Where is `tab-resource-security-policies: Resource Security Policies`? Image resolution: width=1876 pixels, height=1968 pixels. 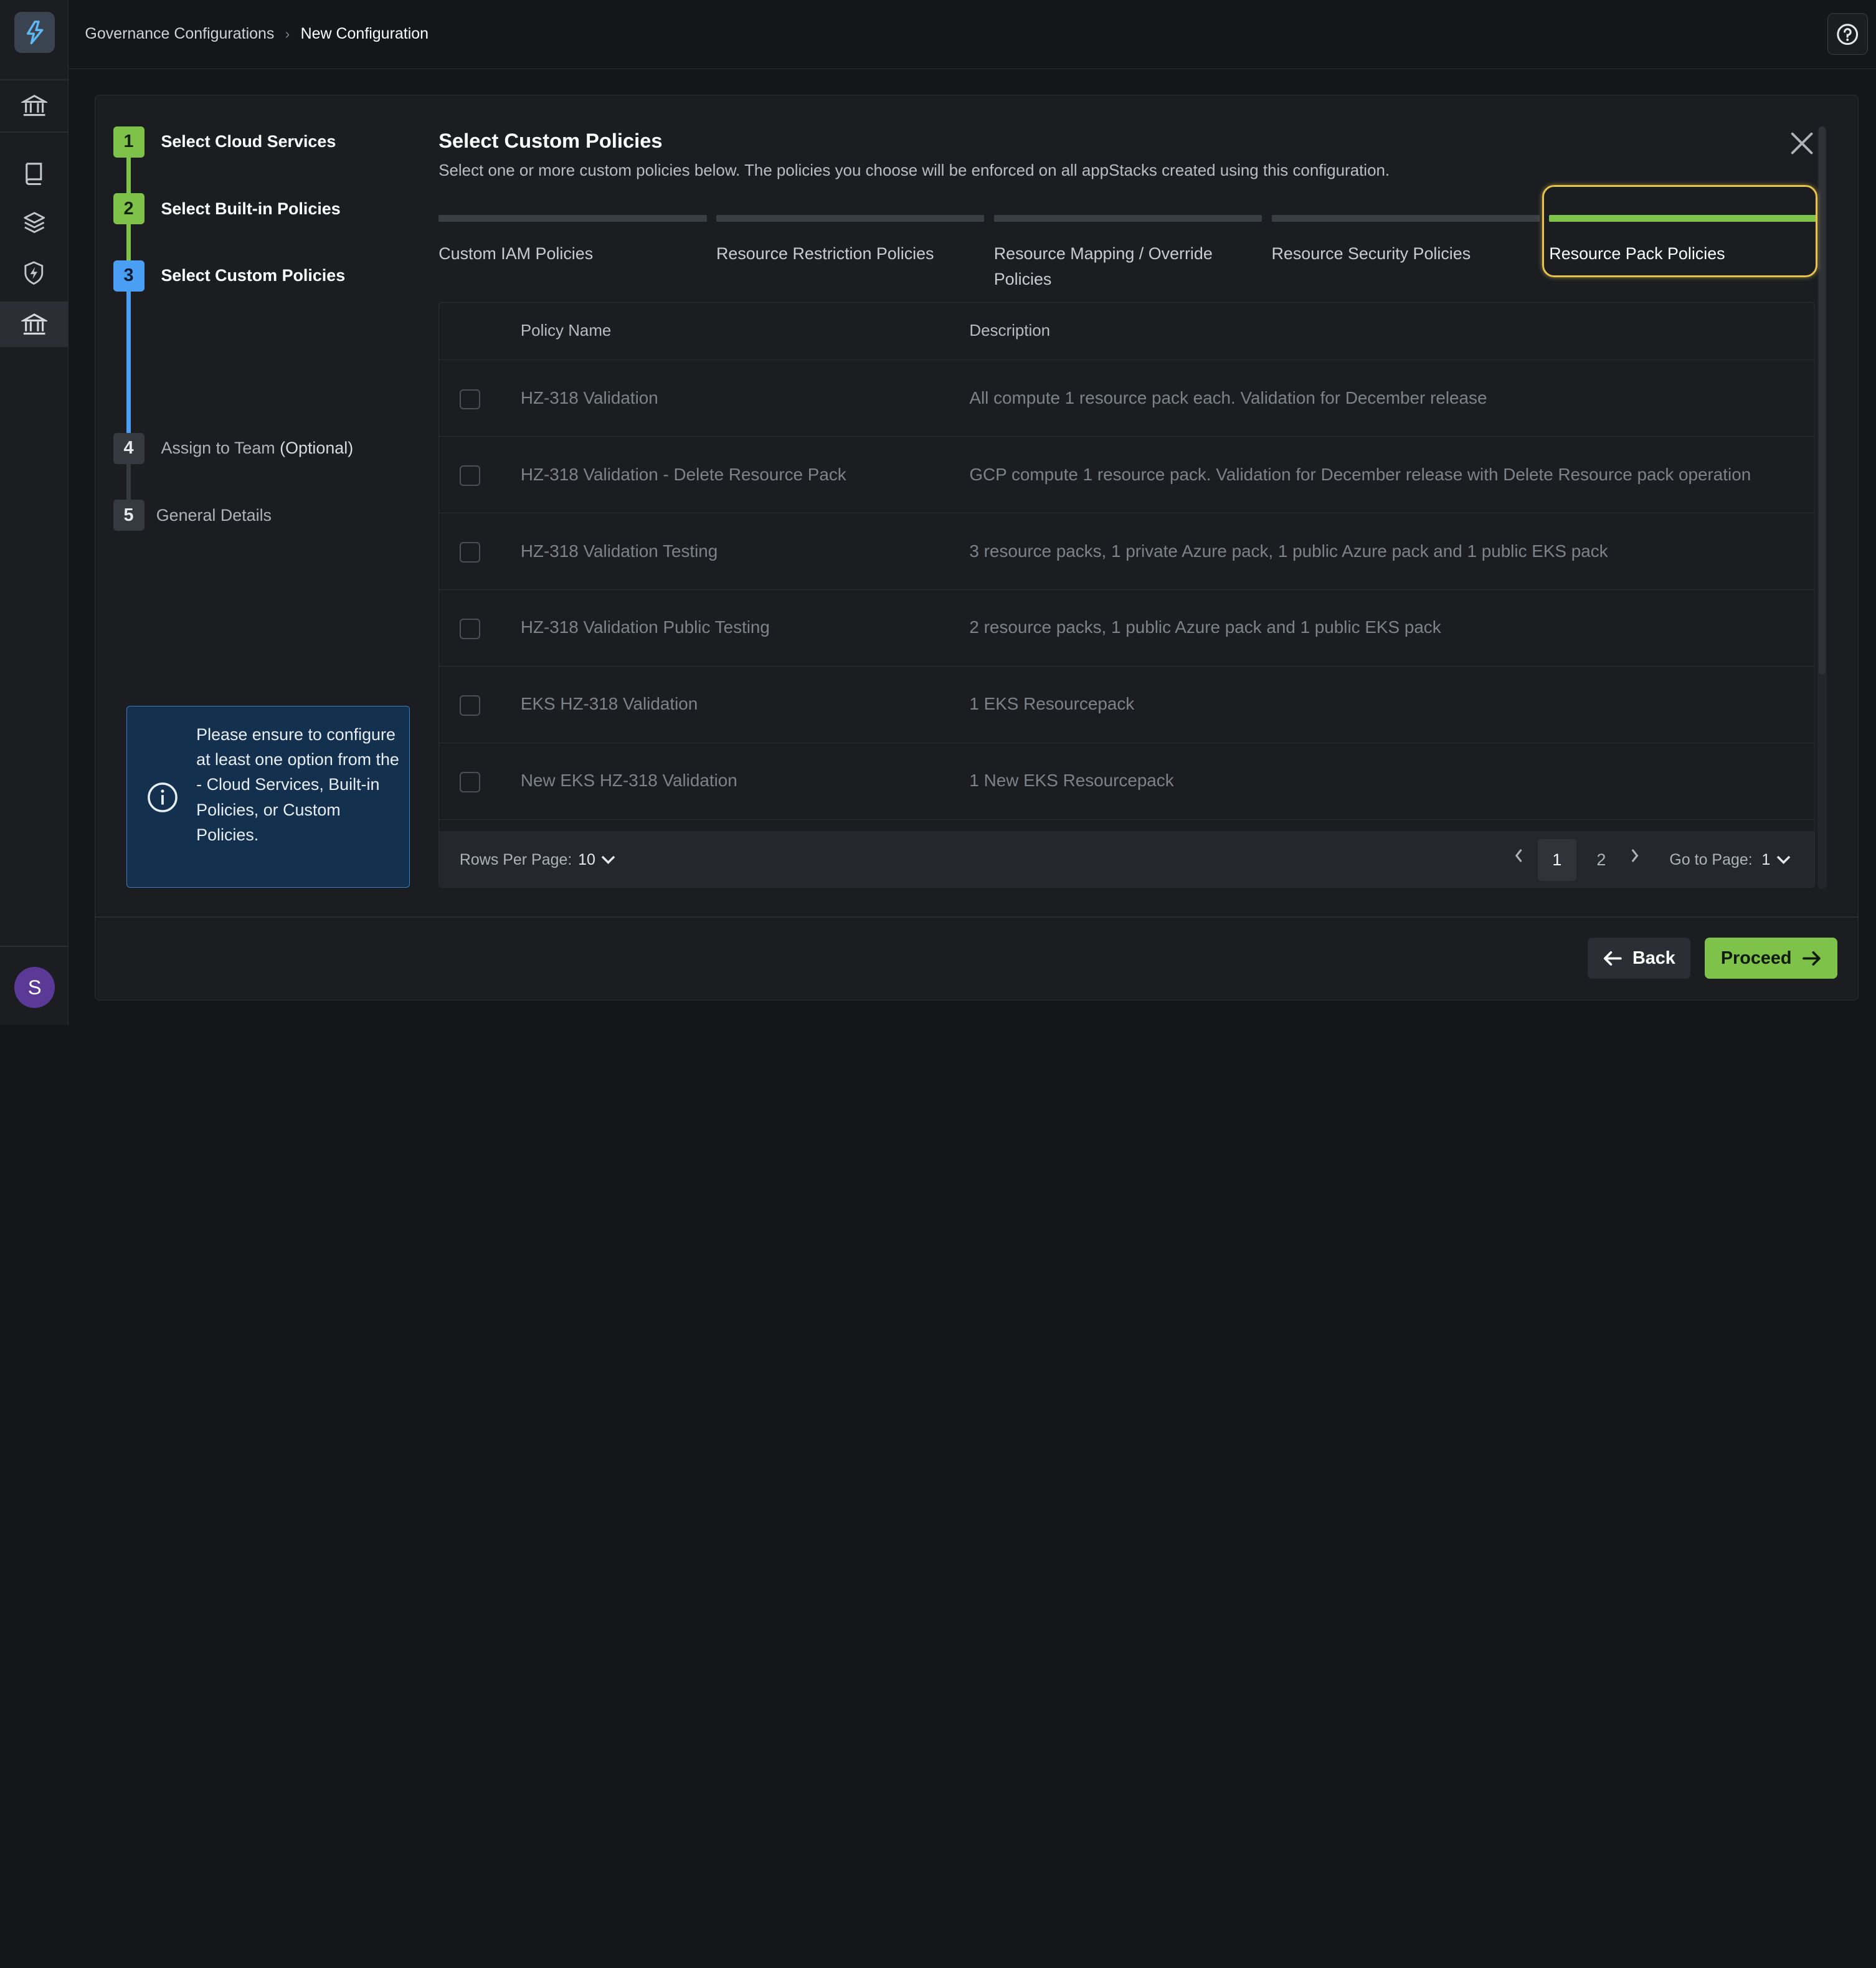 tab-resource-security-policies: Resource Security Policies is located at coordinates (1405, 240).